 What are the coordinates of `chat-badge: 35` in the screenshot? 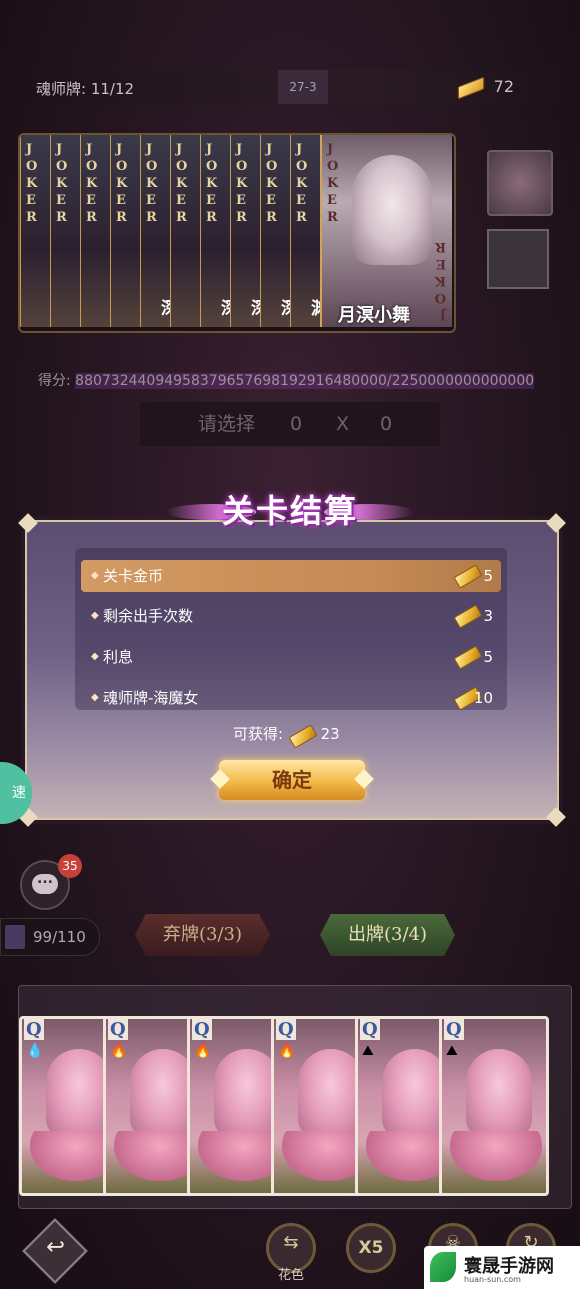 It's located at (70, 866).